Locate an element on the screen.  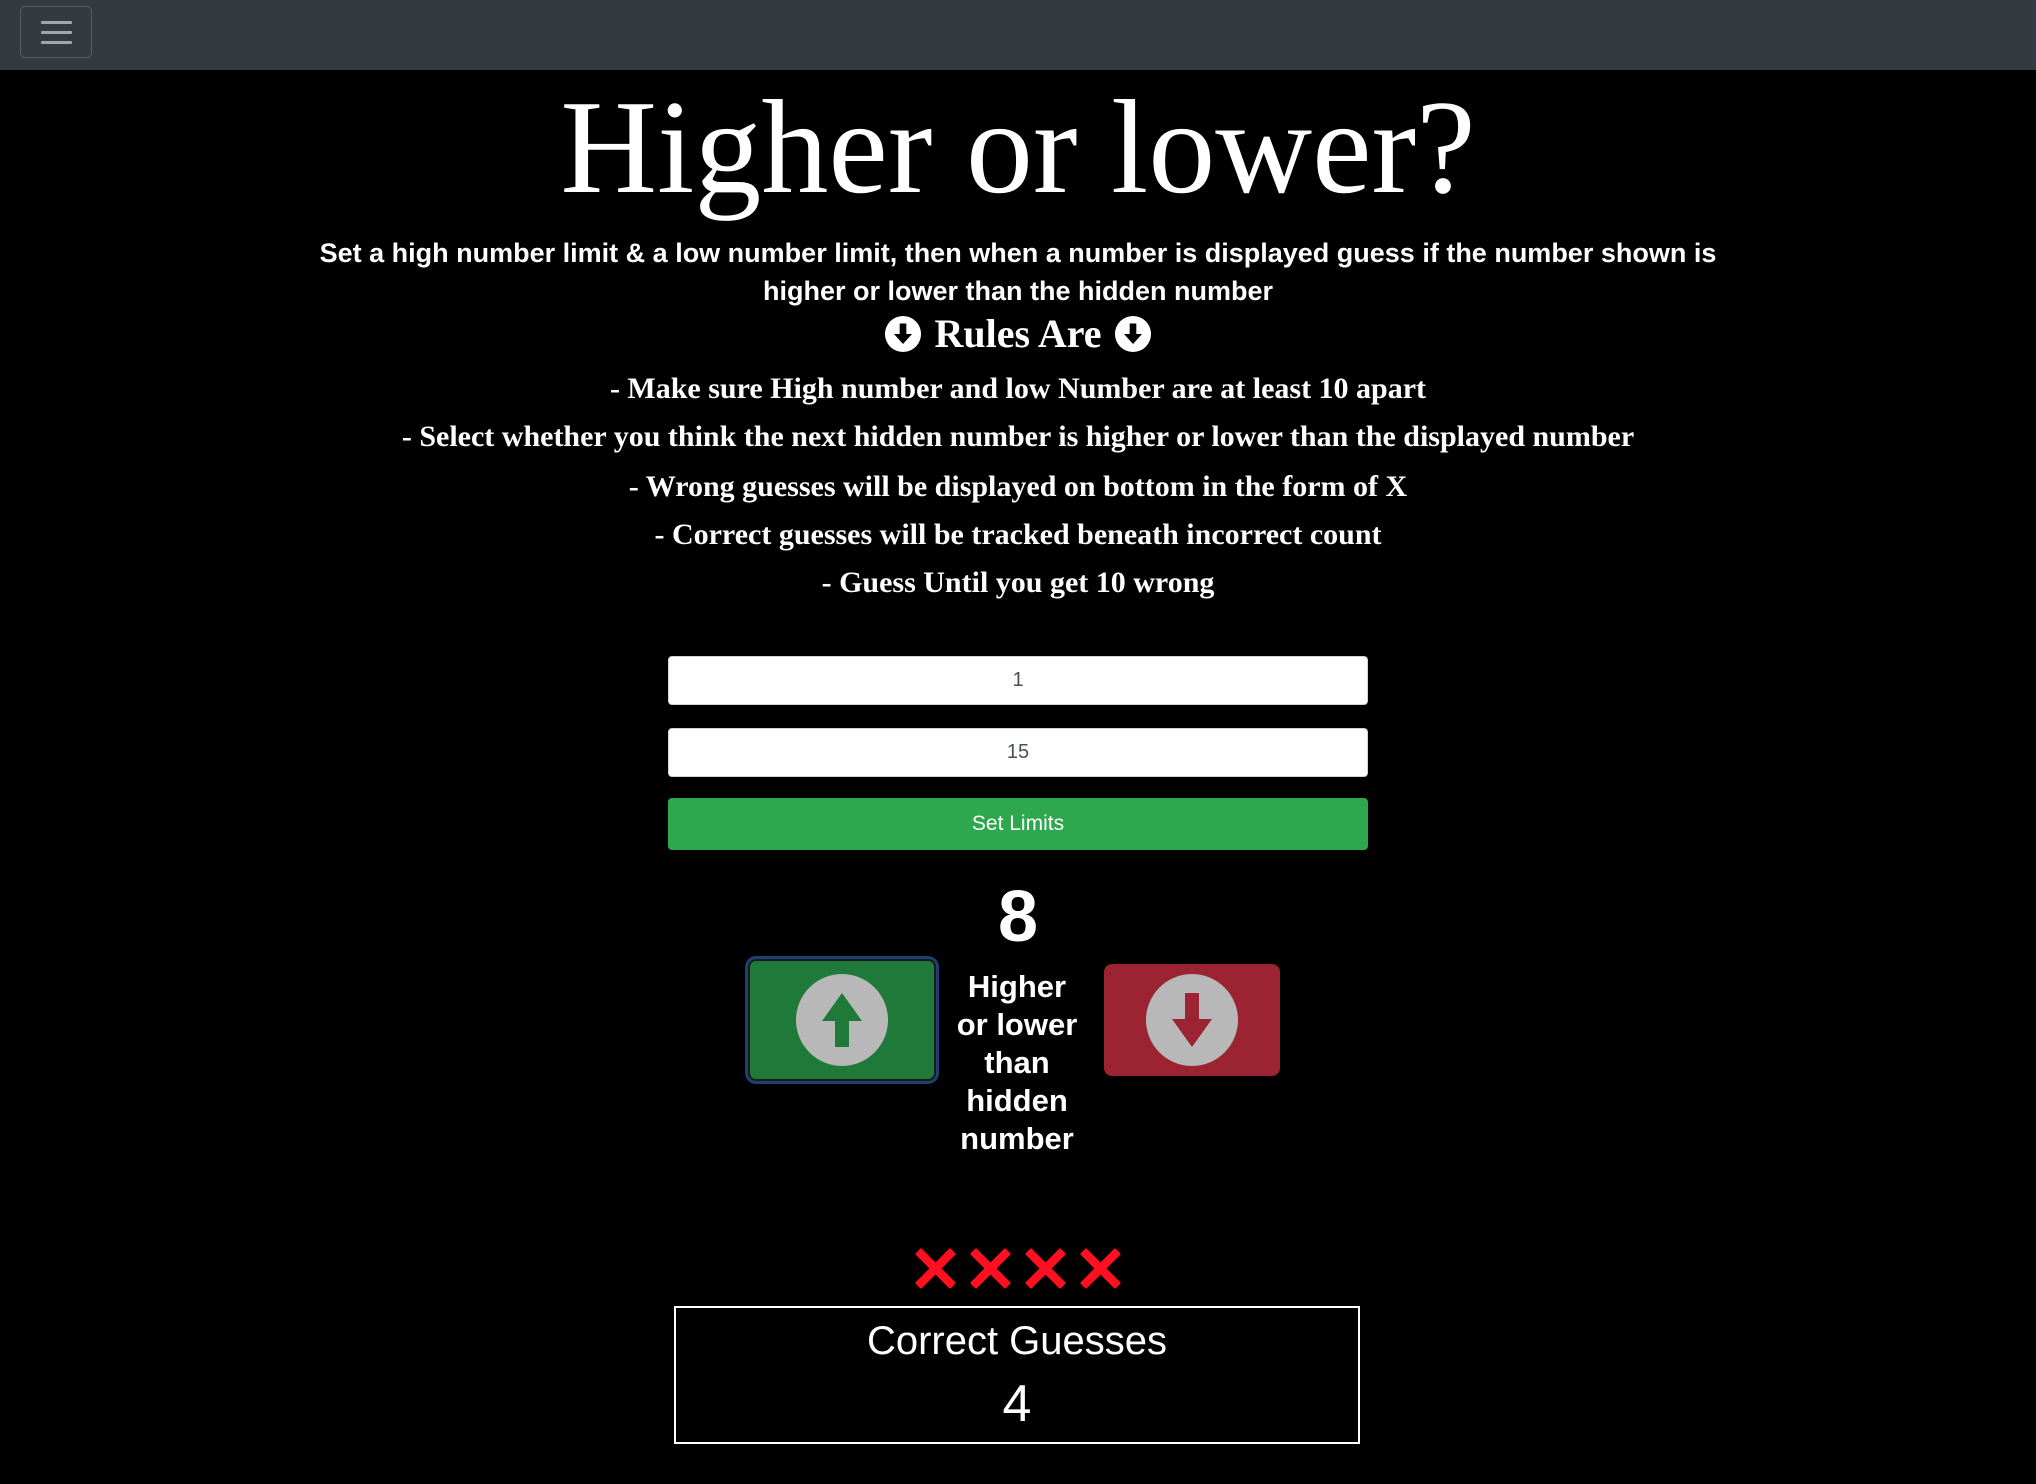
guess-prompt-line: hidden is located at coordinates (1017, 1100).